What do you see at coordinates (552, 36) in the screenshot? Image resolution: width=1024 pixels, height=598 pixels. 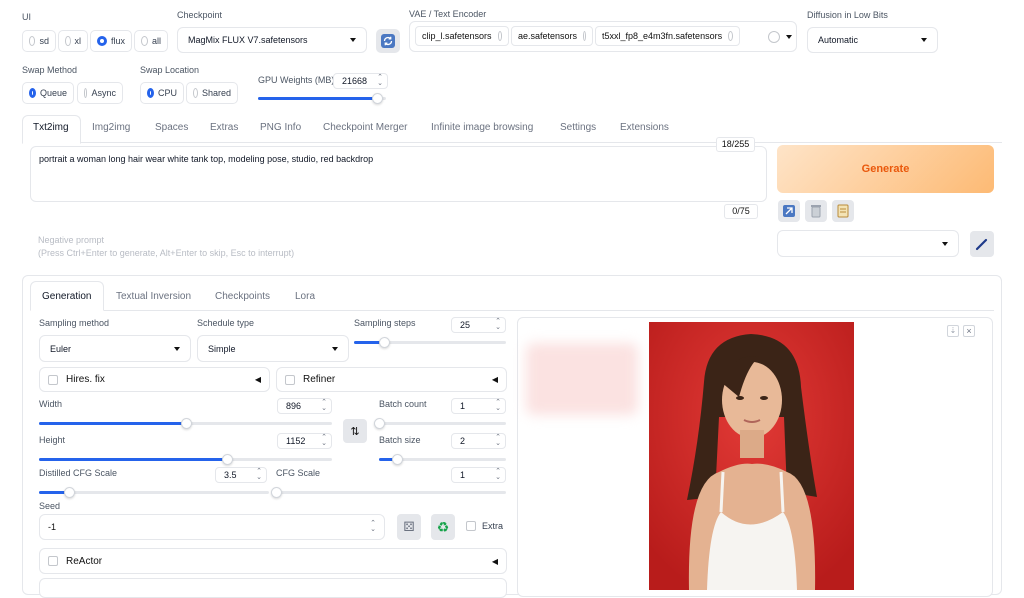 I see `vae-chip: ae.safetensors` at bounding box center [552, 36].